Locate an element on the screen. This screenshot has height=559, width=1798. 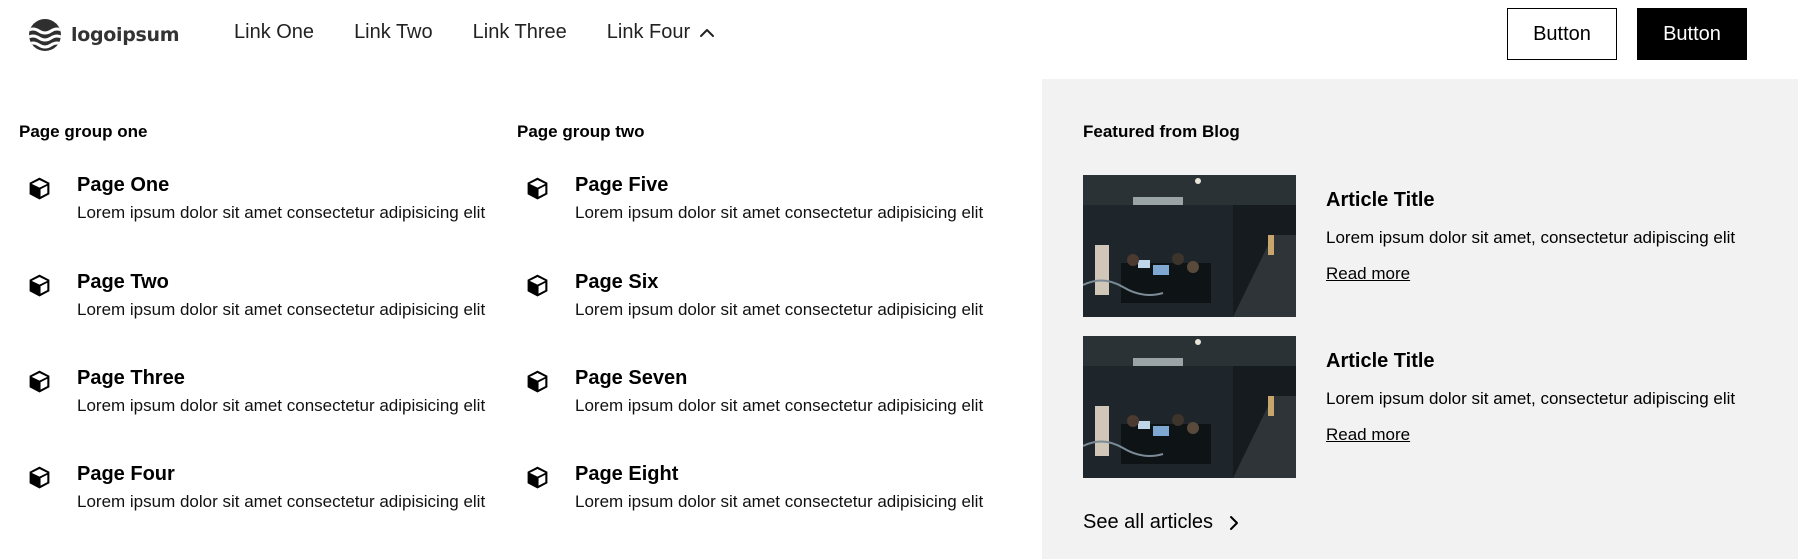
main-nav: Link One Link Two Link Three Link Four is located at coordinates (495, 32).